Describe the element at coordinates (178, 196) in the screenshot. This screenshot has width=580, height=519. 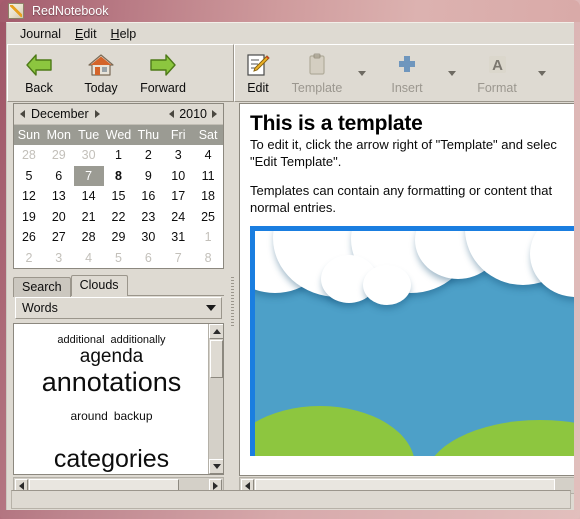
I see `calendar-day-cell: 17` at that location.